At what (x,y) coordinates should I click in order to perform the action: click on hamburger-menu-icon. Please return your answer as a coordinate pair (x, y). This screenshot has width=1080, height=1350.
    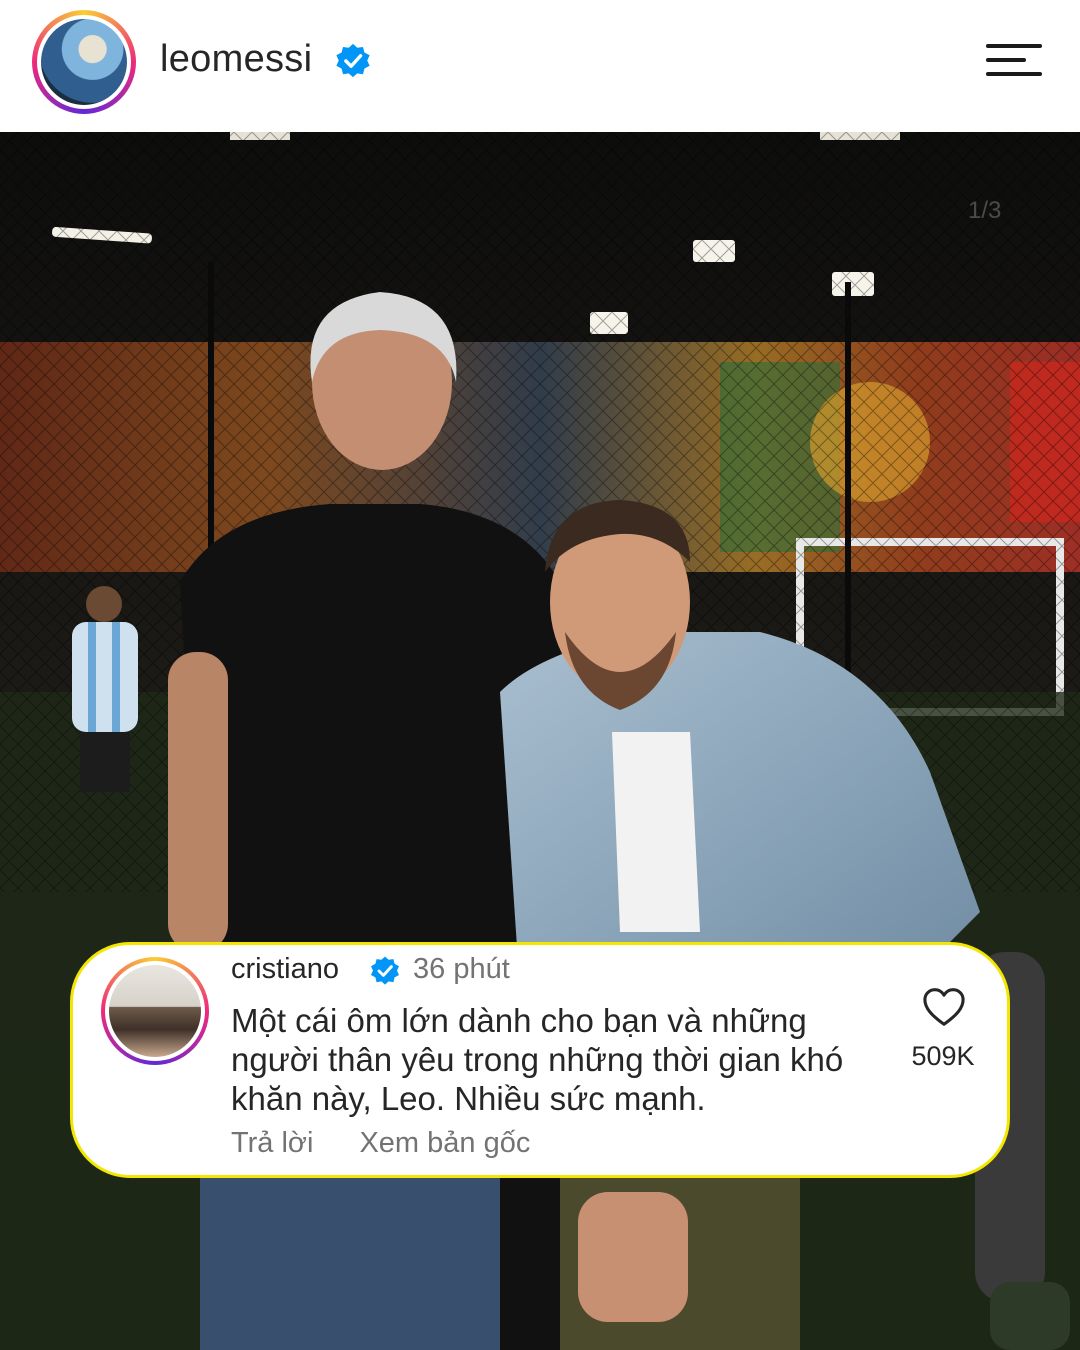
    Looking at the image, I should click on (1014, 61).